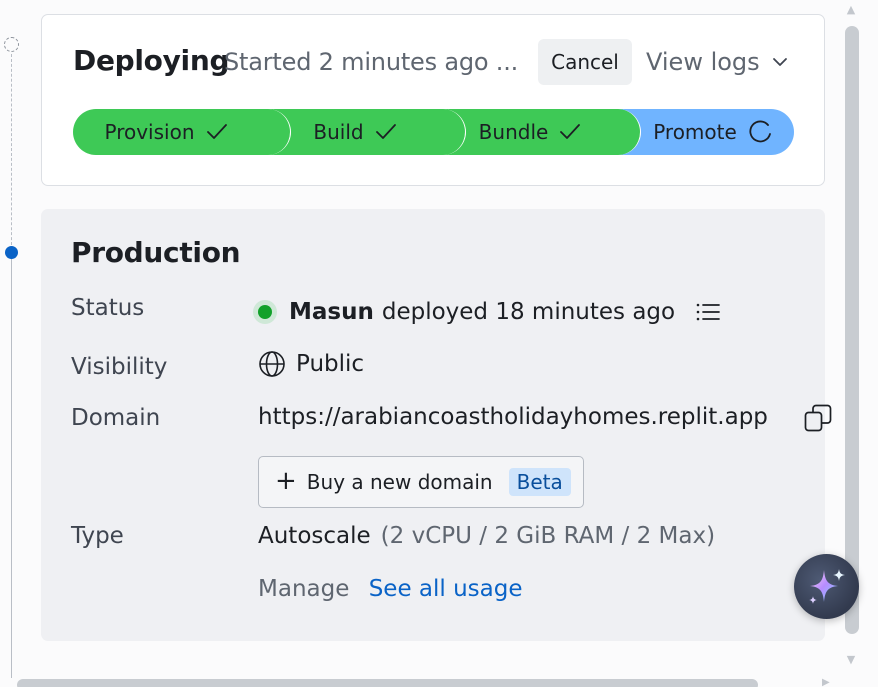  I want to click on status-value: Masun deployed 18 minutes ago, so click(466, 312).